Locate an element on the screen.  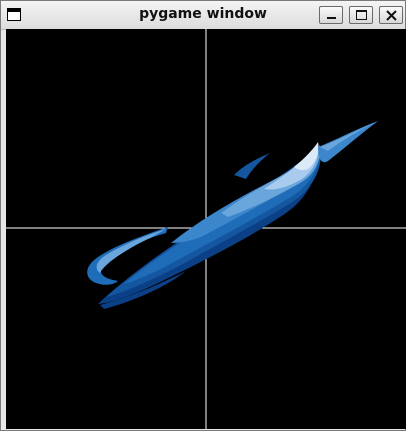
title-bar: pygame window is located at coordinates (203, 15).